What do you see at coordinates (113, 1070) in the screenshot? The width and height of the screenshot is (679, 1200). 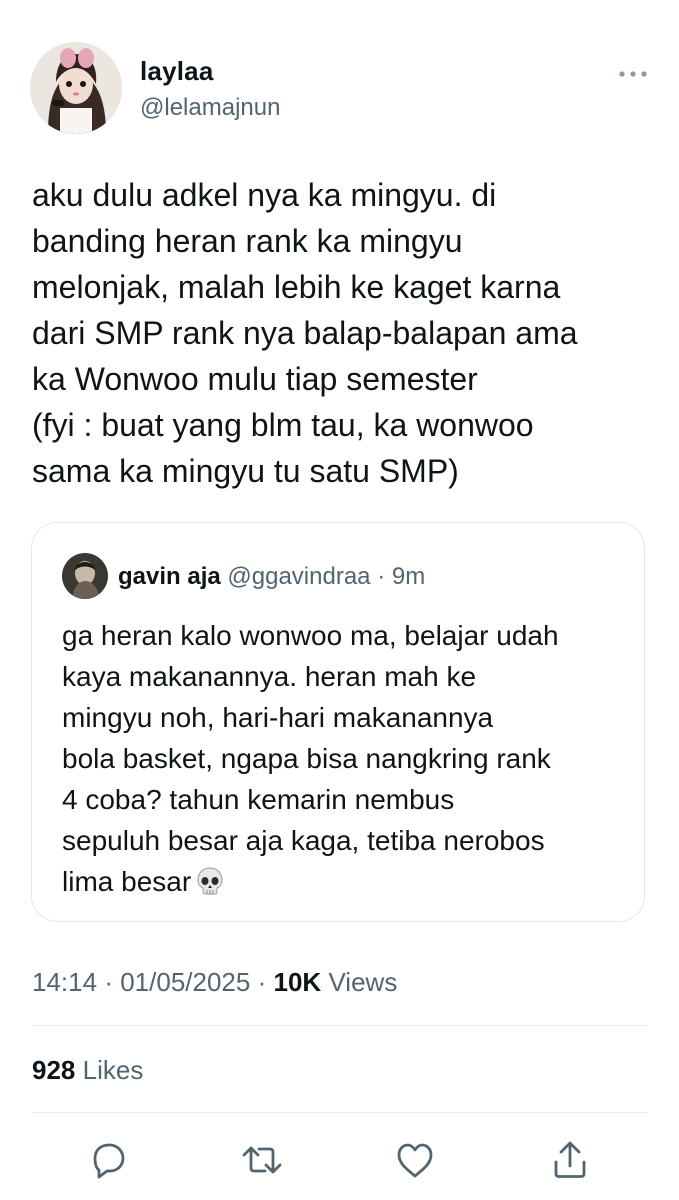 I see `likes-label: Likes` at bounding box center [113, 1070].